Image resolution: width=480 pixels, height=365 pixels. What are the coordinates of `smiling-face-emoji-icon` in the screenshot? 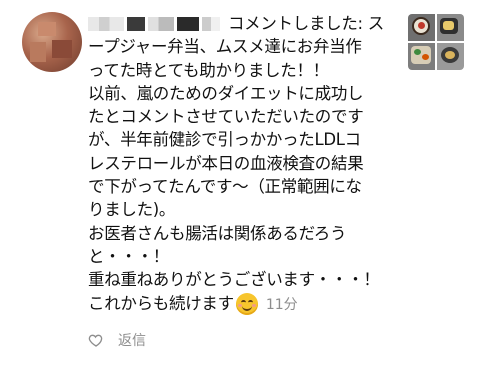 It's located at (246, 304).